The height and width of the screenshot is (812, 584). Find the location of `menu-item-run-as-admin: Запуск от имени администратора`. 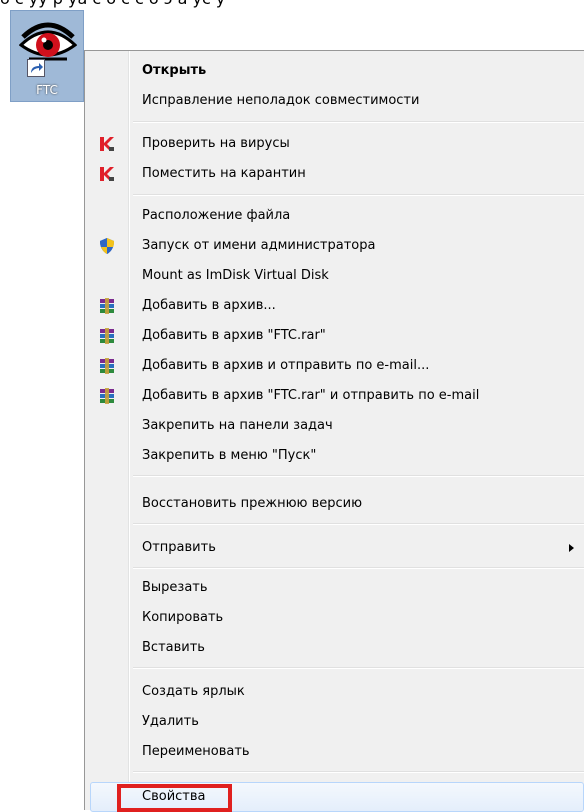

menu-item-run-as-admin: Запуск от имени администратора is located at coordinates (334, 246).